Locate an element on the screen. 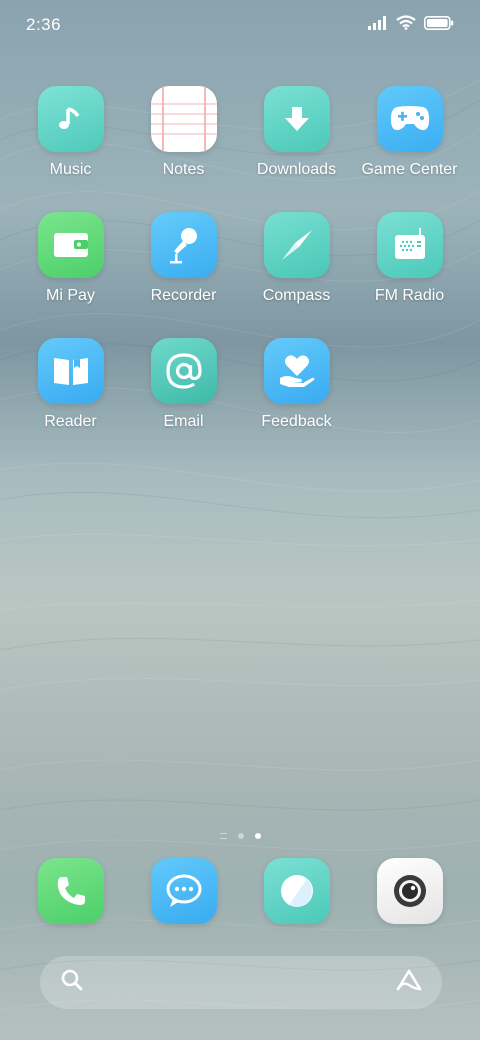  app-recorder: Recorder is located at coordinates (183, 258).